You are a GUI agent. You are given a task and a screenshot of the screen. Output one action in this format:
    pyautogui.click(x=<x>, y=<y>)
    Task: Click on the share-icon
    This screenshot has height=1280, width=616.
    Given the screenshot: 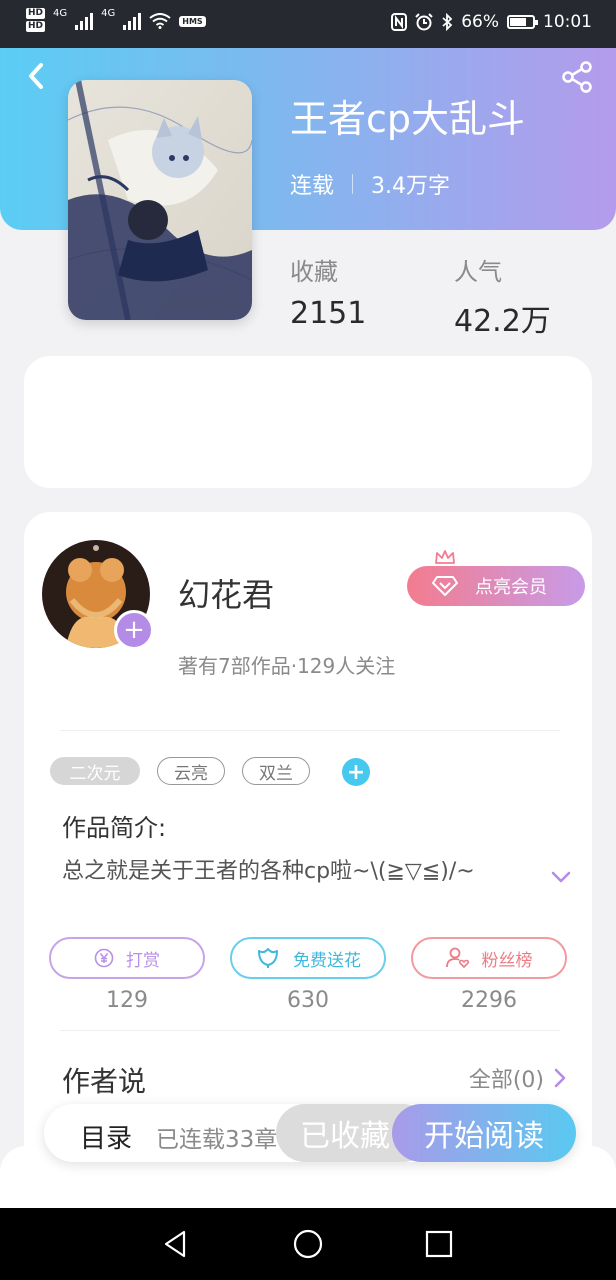 What is the action you would take?
    pyautogui.click(x=577, y=77)
    